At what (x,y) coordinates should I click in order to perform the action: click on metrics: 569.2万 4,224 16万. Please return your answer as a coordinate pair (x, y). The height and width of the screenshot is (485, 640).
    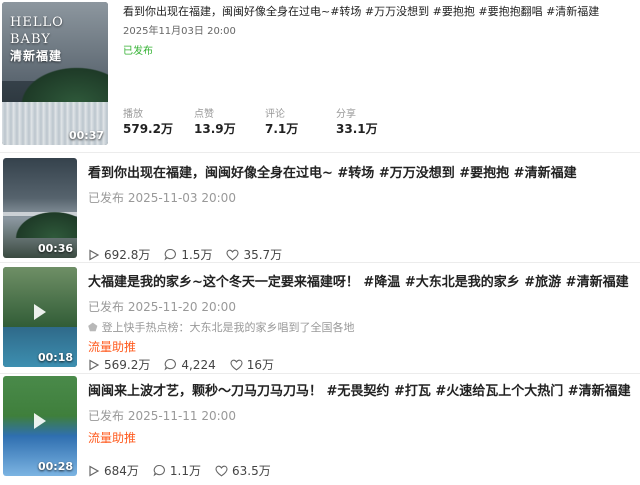
    Looking at the image, I should click on (188, 364).